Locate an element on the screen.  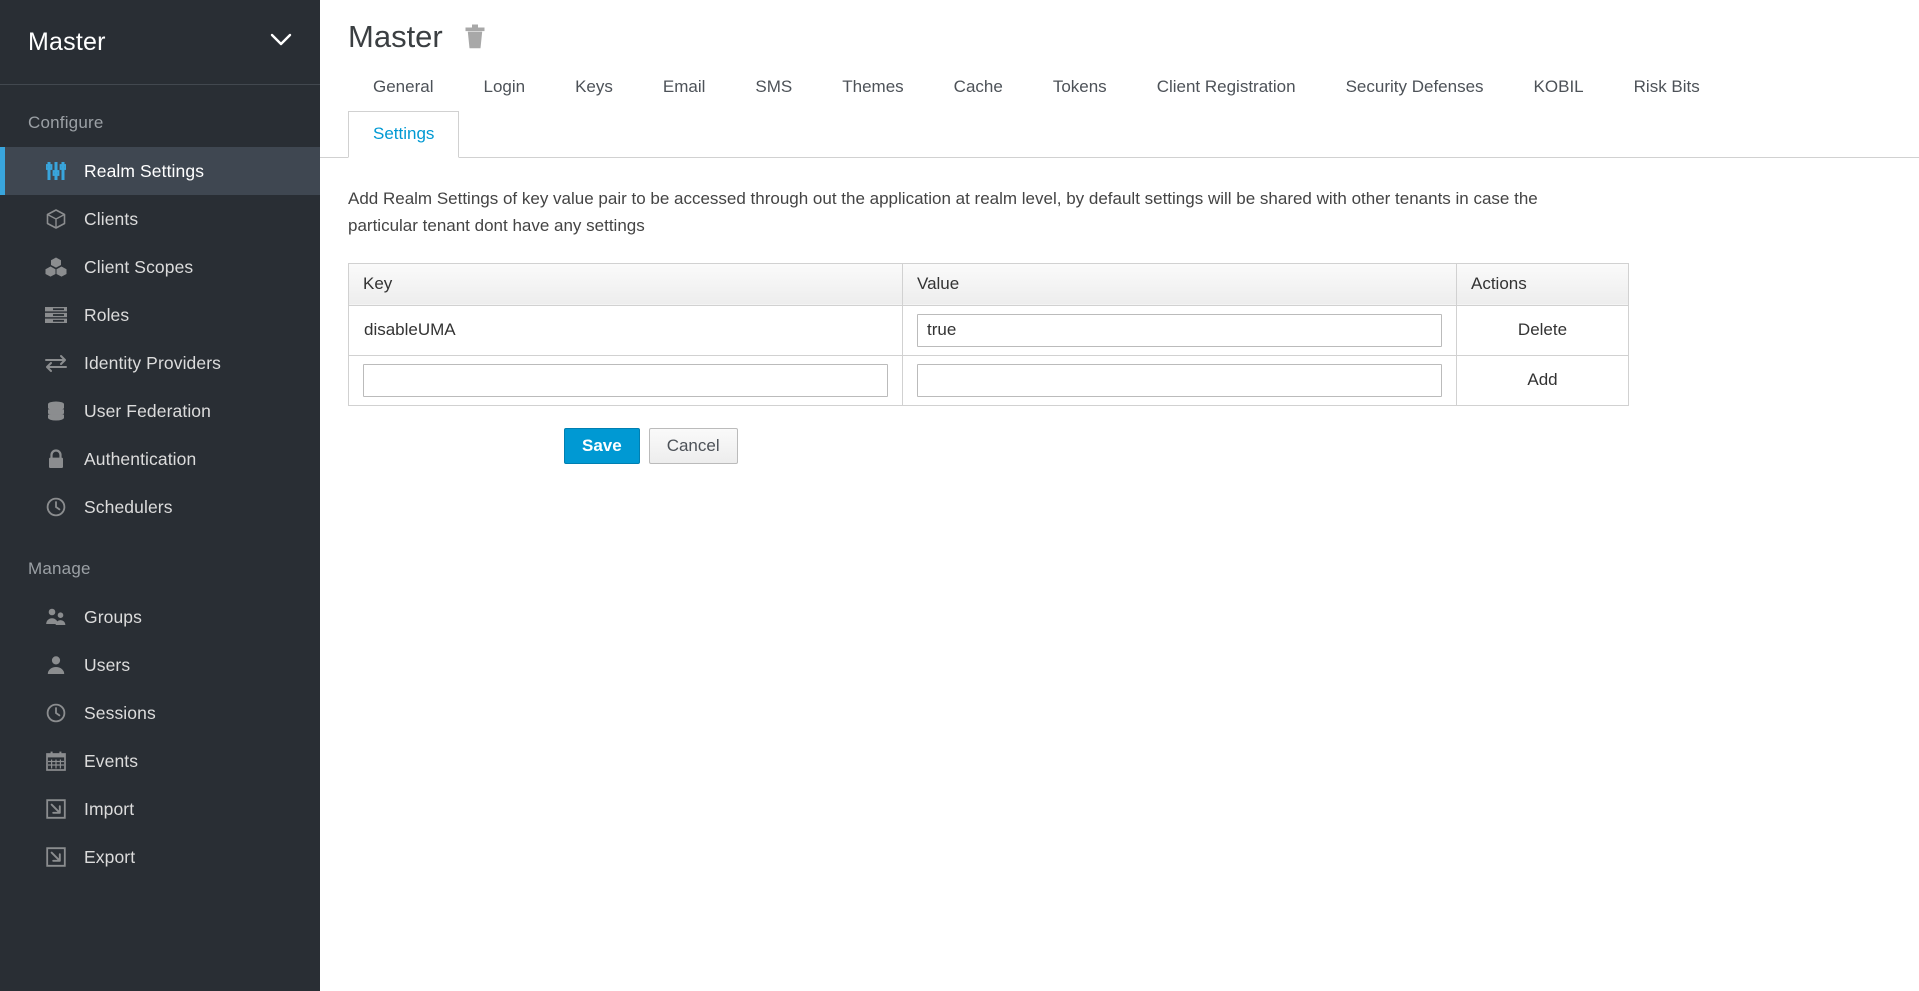
column-header-actions: Actions is located at coordinates (1542, 284).